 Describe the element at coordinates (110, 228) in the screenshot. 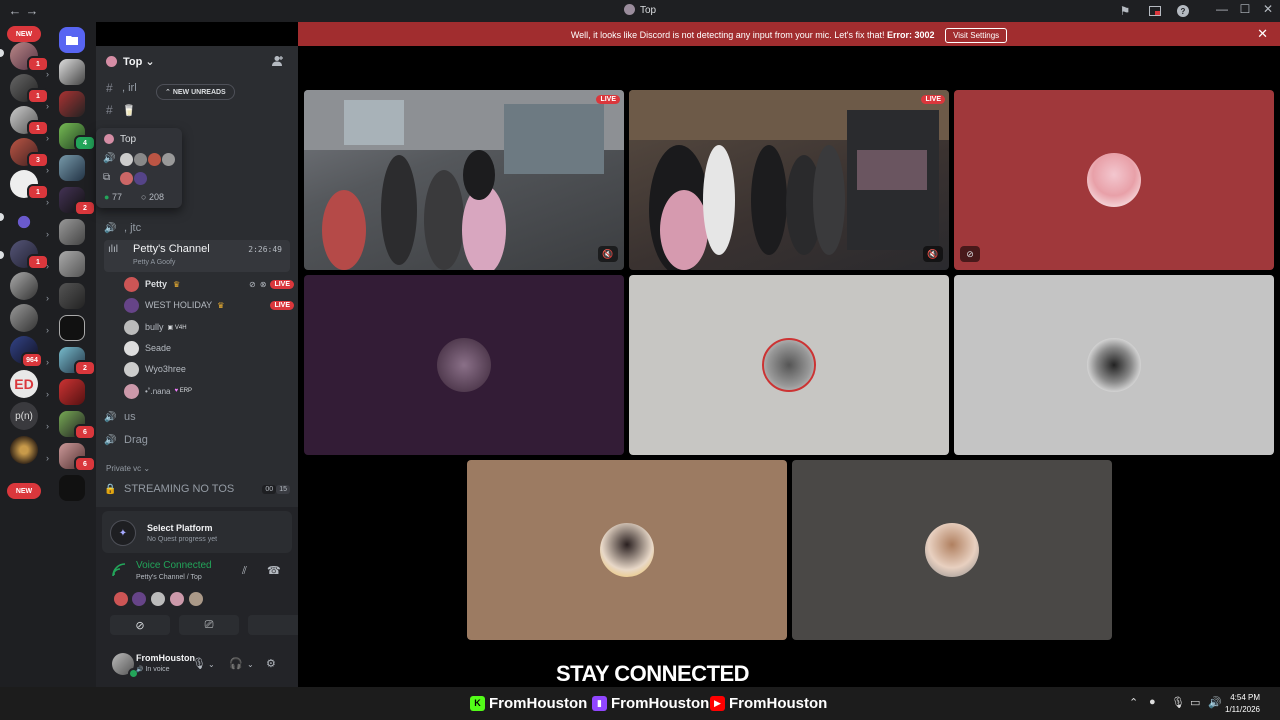

I see `speaker-icon: 🔊` at that location.